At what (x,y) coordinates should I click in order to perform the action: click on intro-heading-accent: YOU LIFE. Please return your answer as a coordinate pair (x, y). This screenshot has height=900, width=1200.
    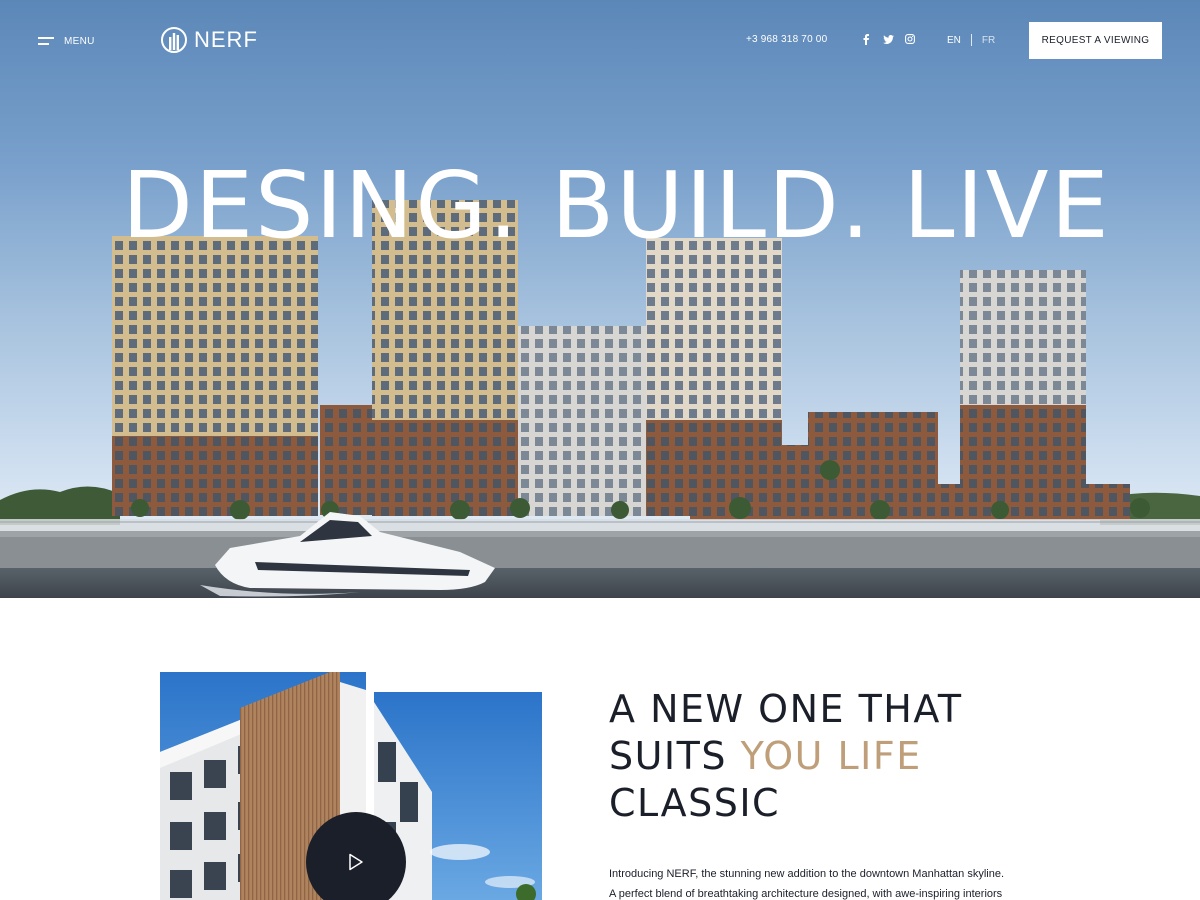
    Looking at the image, I should click on (831, 756).